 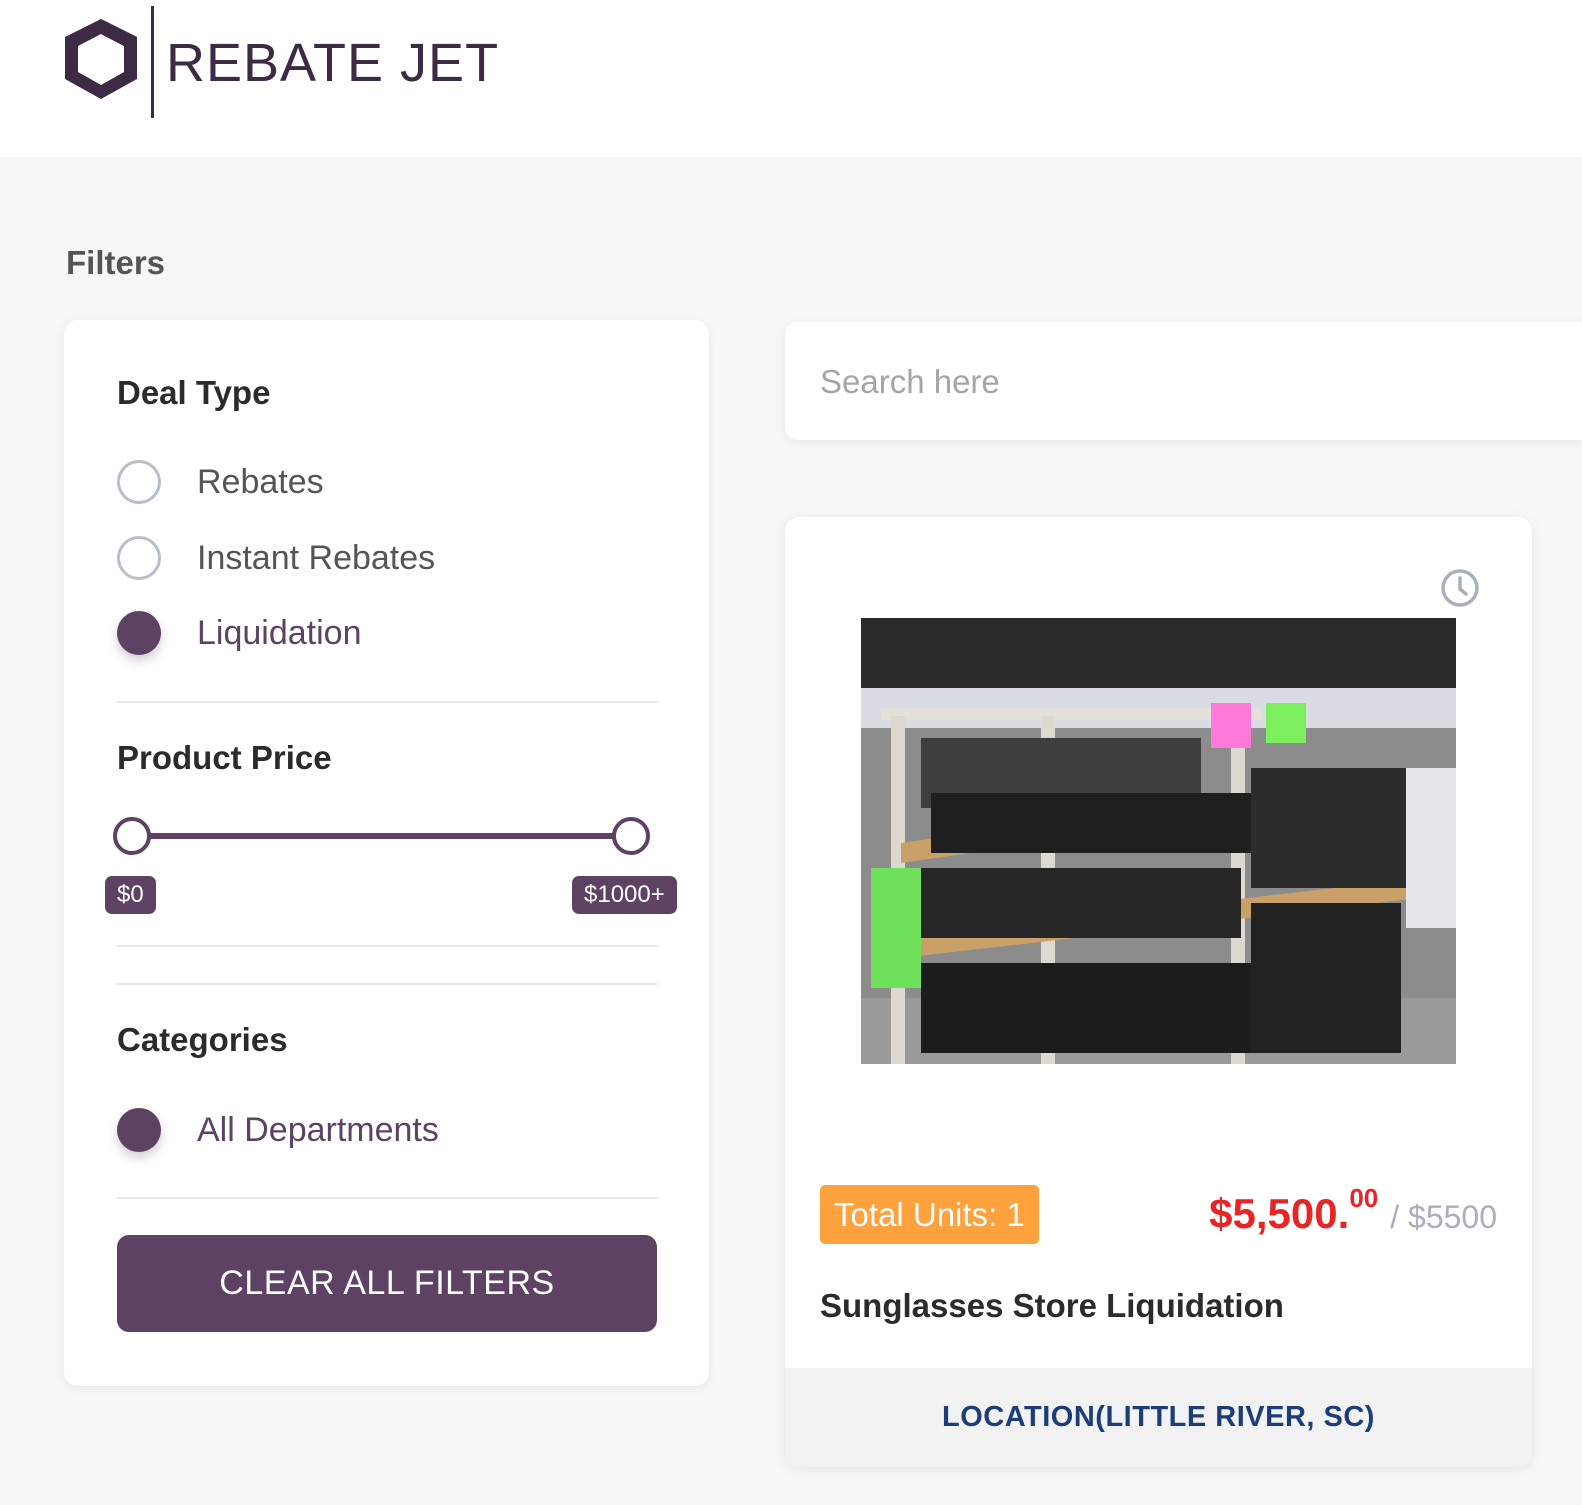 I want to click on clear-all-filters-button: CLEAR ALL FILTERS, so click(x=387, y=1283).